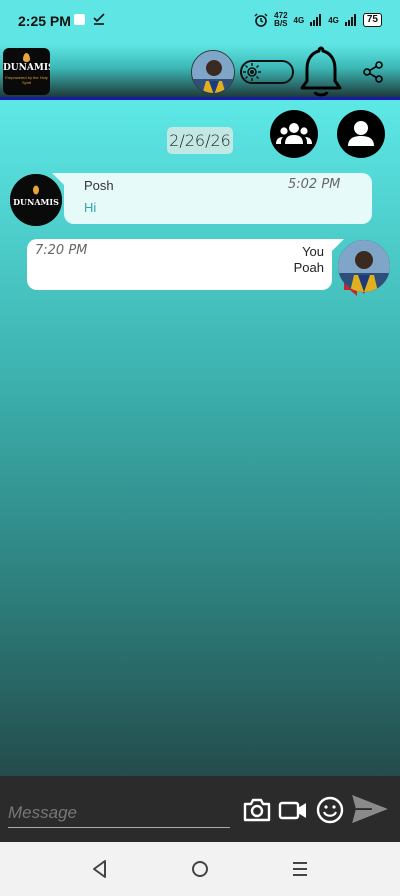 The width and height of the screenshot is (400, 896). What do you see at coordinates (267, 72) in the screenshot?
I see `theme-toggle` at bounding box center [267, 72].